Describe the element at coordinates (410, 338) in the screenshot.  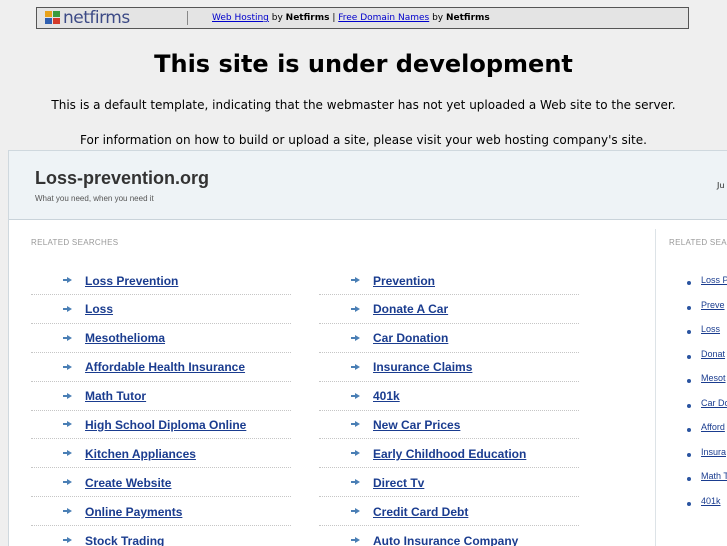
I see `related-search-link: Car Donation` at that location.